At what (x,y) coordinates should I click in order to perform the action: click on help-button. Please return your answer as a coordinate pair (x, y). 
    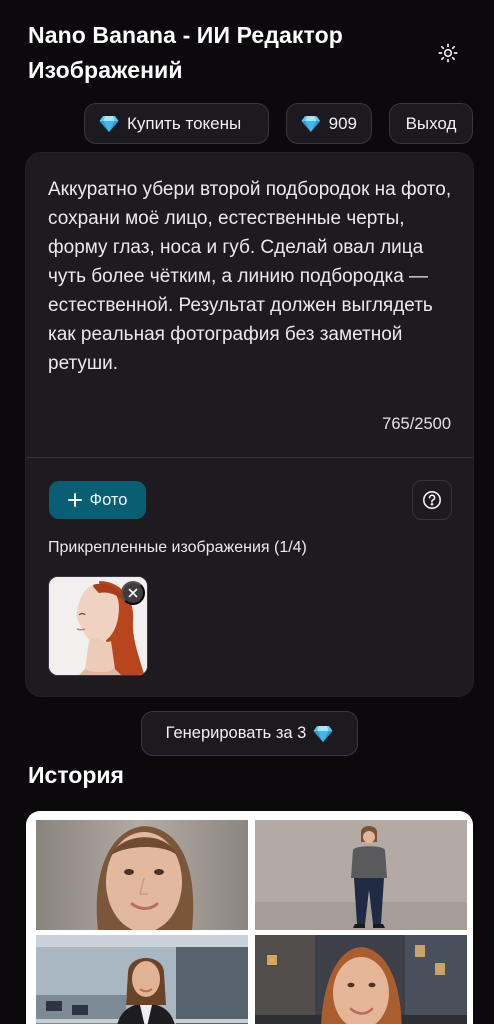
    Looking at the image, I should click on (432, 500).